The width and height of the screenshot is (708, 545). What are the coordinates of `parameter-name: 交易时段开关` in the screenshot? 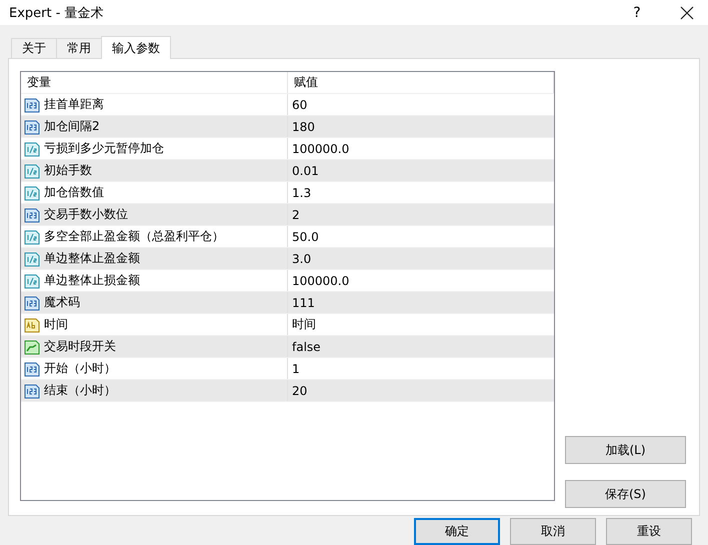 It's located at (80, 346).